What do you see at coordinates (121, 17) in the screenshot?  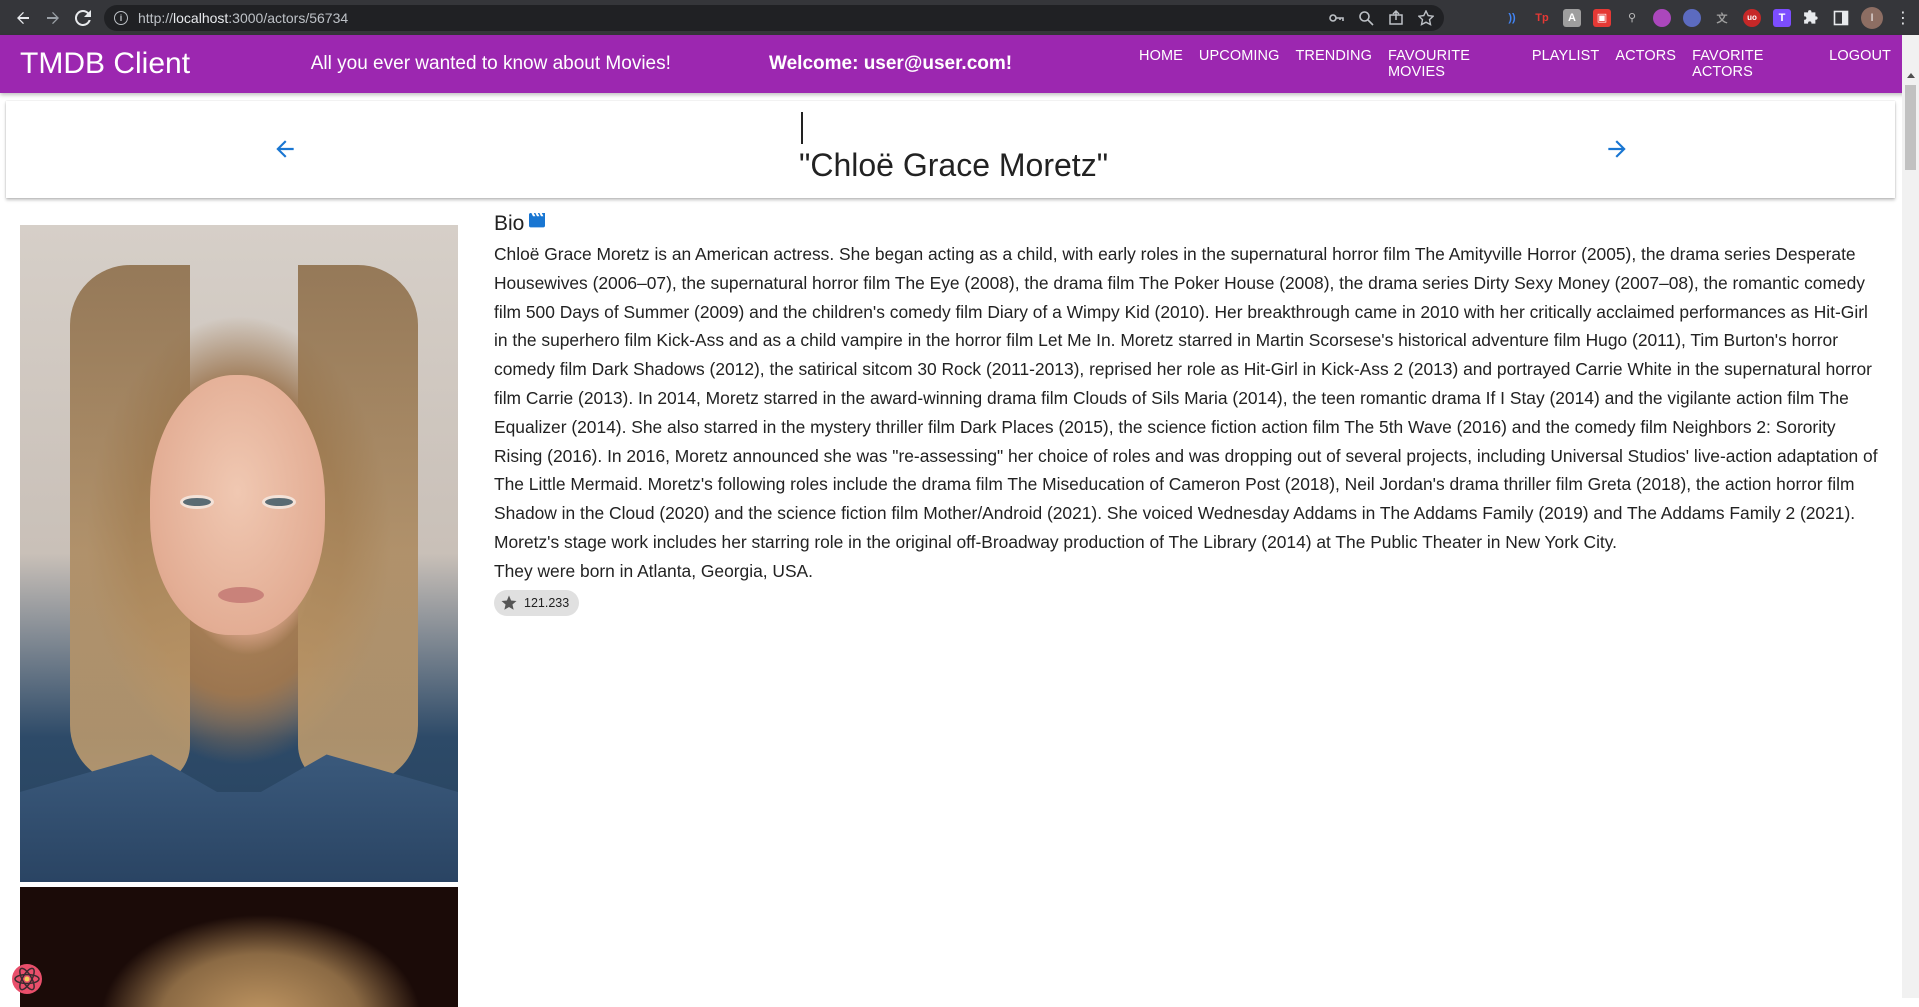 I see `site-info-icon: i` at bounding box center [121, 17].